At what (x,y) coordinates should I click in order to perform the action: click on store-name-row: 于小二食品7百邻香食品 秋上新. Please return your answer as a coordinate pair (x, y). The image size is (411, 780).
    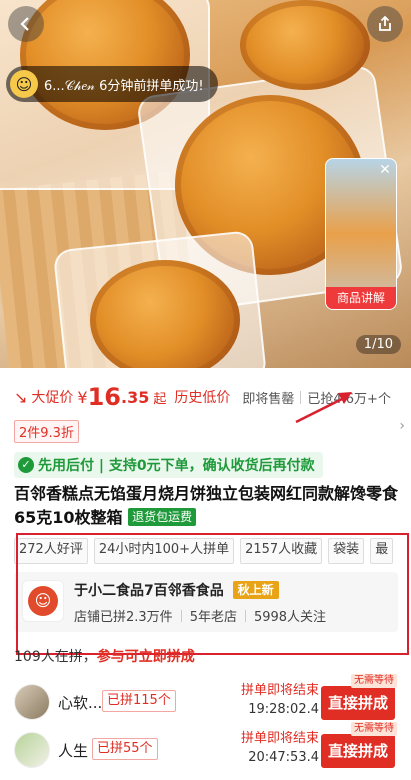
    Looking at the image, I should click on (176, 590).